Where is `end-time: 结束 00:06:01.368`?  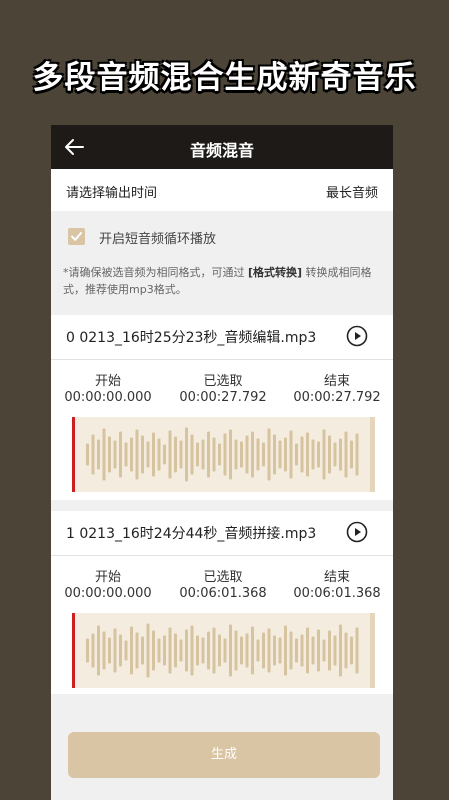 end-time: 结束 00:06:01.368 is located at coordinates (337, 583).